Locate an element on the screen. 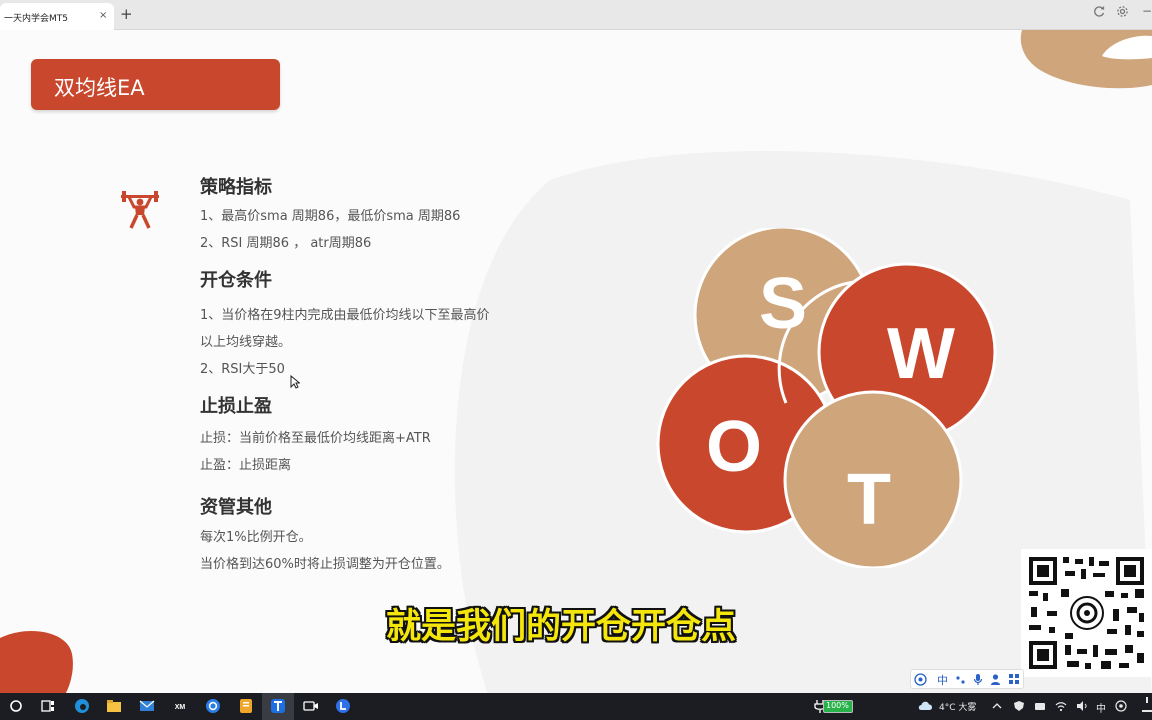 The image size is (1152, 720). wifi-icon is located at coordinates (1061, 706).